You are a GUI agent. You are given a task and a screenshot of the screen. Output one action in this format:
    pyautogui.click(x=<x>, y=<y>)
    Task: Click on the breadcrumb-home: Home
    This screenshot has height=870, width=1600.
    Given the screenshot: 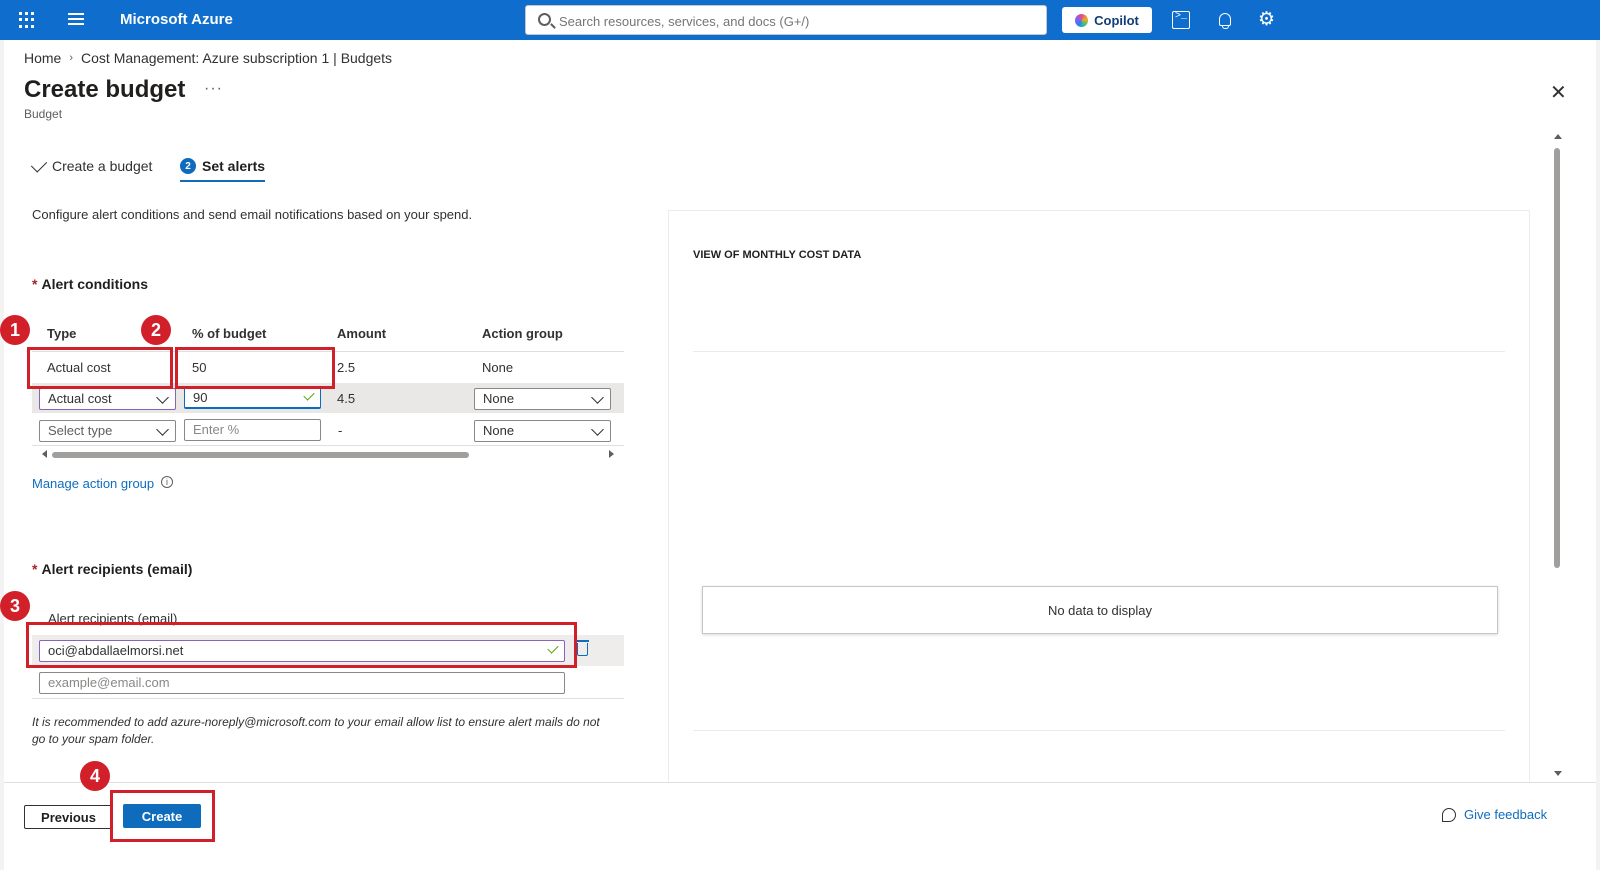 What is the action you would take?
    pyautogui.click(x=42, y=58)
    